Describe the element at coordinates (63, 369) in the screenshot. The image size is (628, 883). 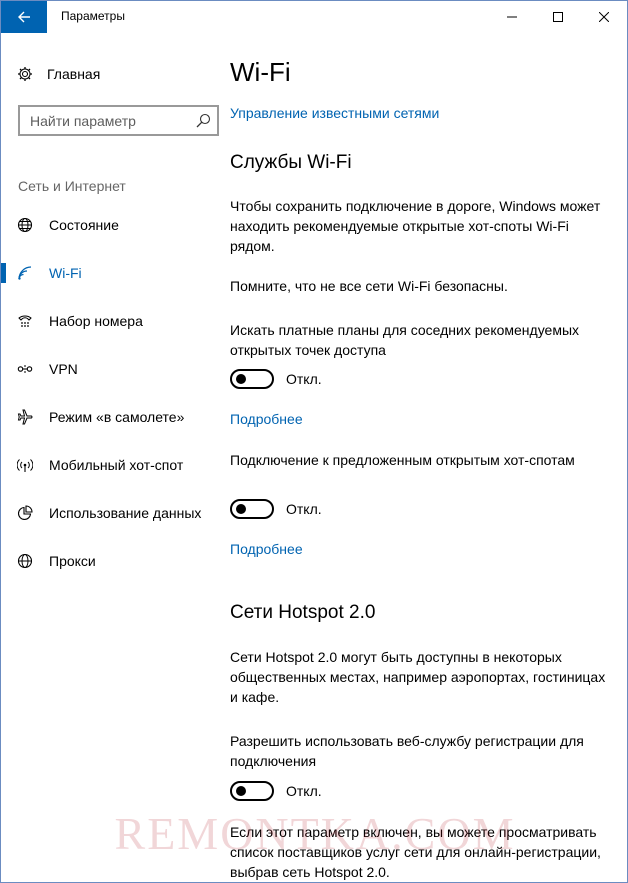
I see `sidebar-item-label: VPN` at that location.